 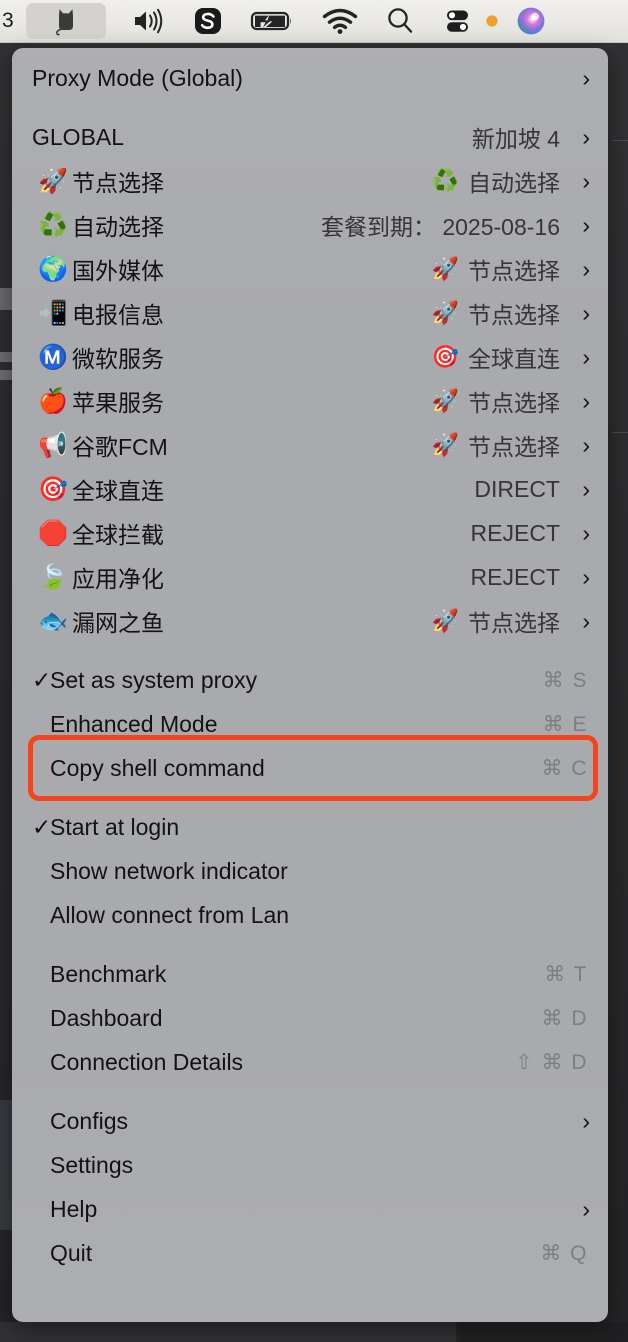 What do you see at coordinates (310, 269) in the screenshot?
I see `menu-item-proxy-group: 🌍 国外媒体 🚀 节点选择 ›` at bounding box center [310, 269].